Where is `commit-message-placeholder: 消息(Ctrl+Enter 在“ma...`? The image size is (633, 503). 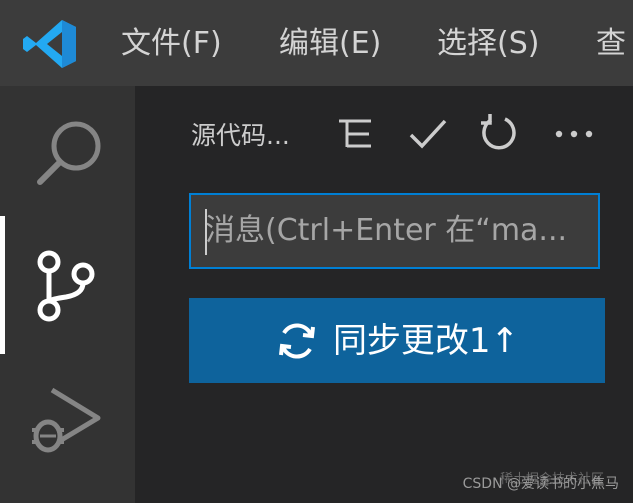
commit-message-placeholder: 消息(Ctrl+Enter 在“ma... is located at coordinates (386, 230).